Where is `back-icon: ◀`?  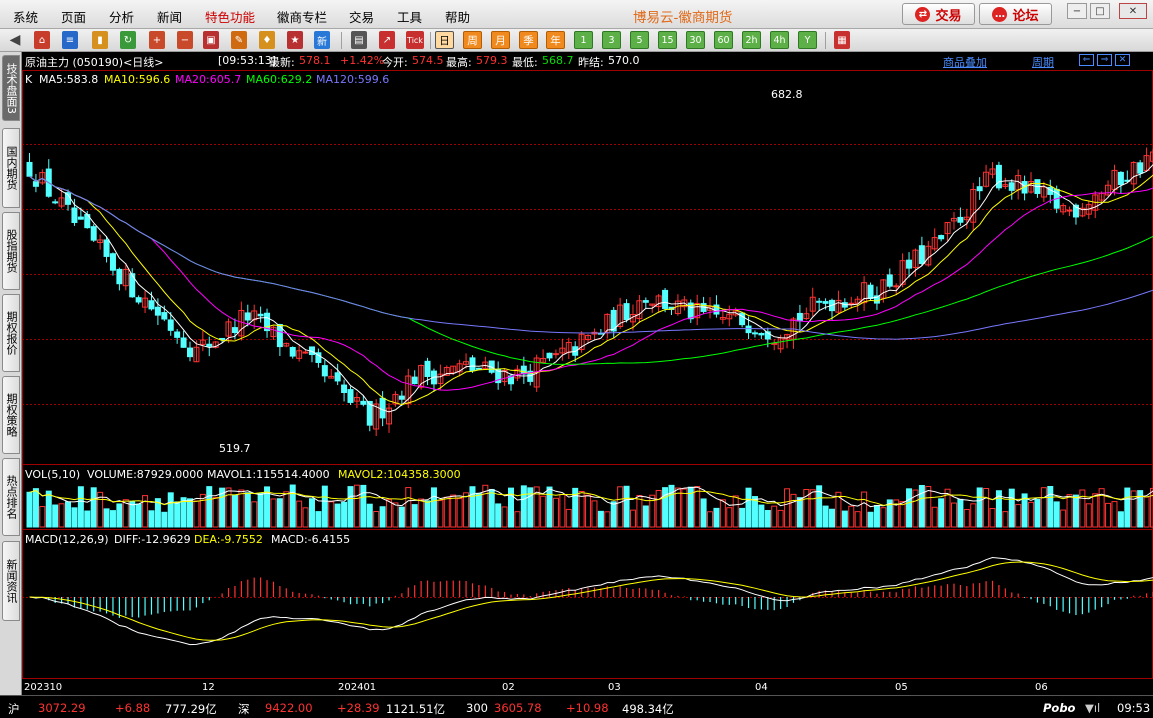 back-icon: ◀ is located at coordinates (15, 40).